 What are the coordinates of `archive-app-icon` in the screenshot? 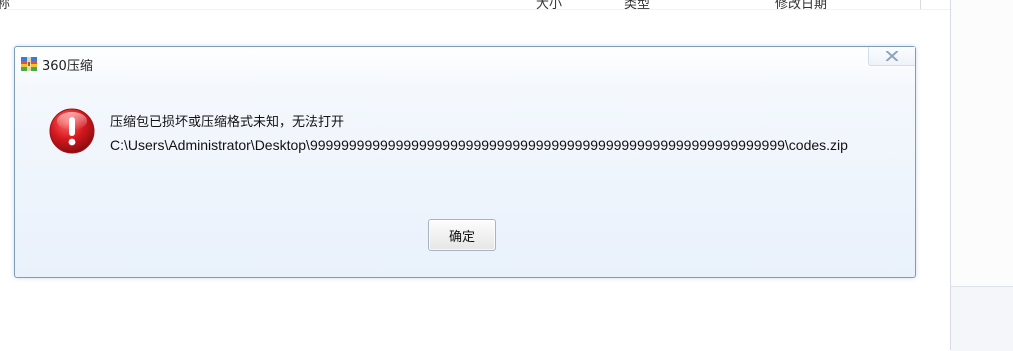 It's located at (29, 63).